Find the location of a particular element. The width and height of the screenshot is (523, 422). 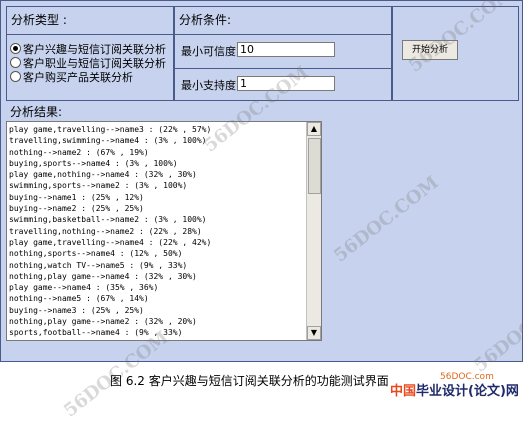

analysis-type-title: 分析类型 : is located at coordinates (39, 20).